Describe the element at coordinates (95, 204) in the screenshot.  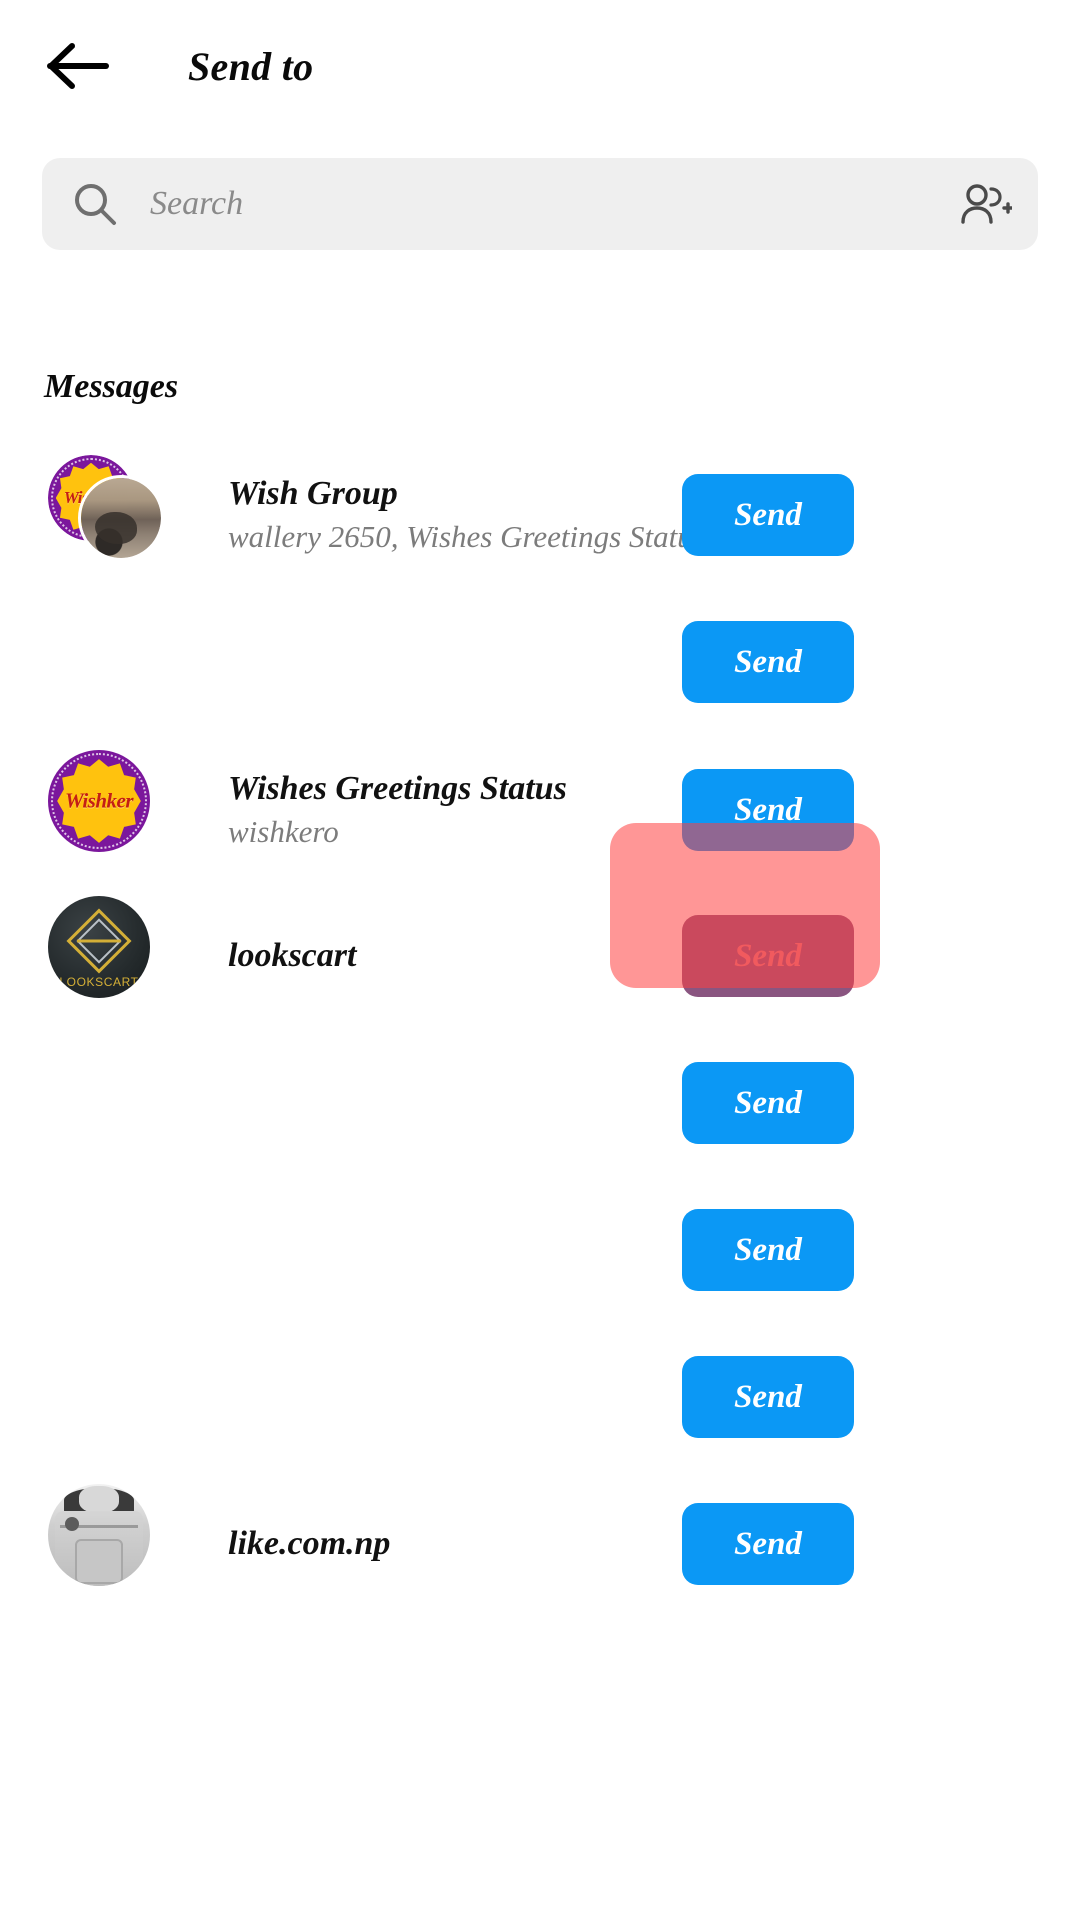
I see `search-icon` at that location.